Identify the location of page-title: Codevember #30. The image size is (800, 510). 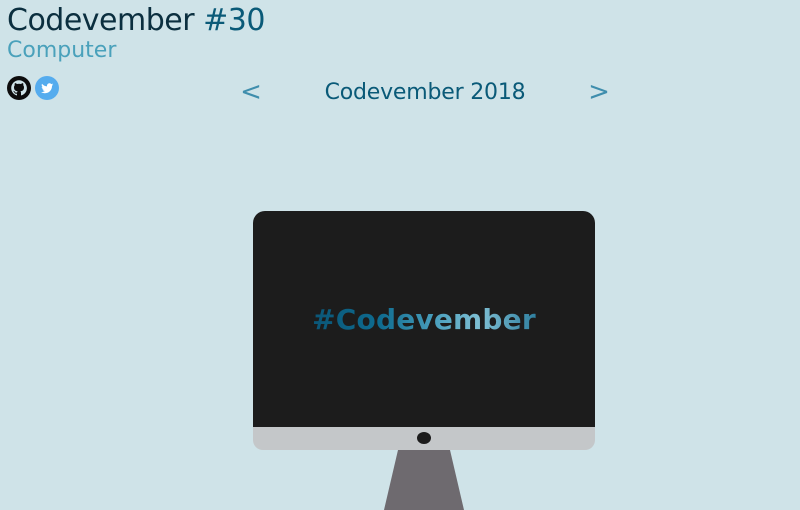
(136, 21).